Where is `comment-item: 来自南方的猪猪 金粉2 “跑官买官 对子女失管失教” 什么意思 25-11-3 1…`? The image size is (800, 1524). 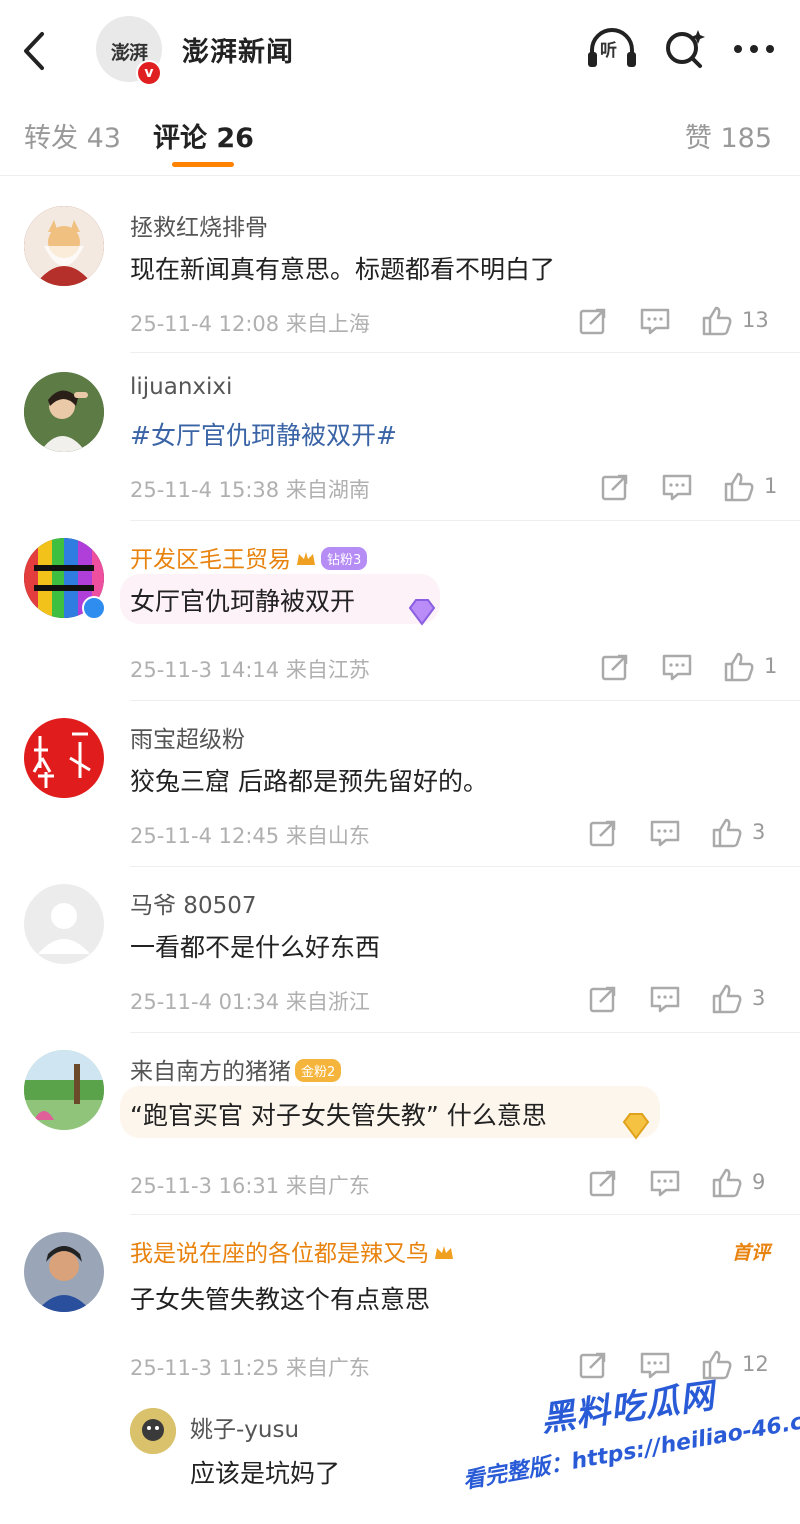
comment-item: 来自南方的猪猪 金粉2 “跑官买官 对子女失管失教” 什么意思 25-11-3 1… is located at coordinates (400, 1124).